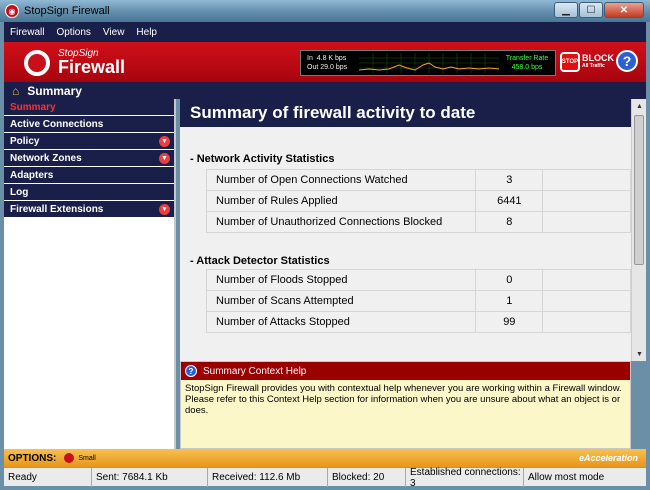 This screenshot has height=490, width=650. I want to click on in-value: 4.8 K bps, so click(331, 58).